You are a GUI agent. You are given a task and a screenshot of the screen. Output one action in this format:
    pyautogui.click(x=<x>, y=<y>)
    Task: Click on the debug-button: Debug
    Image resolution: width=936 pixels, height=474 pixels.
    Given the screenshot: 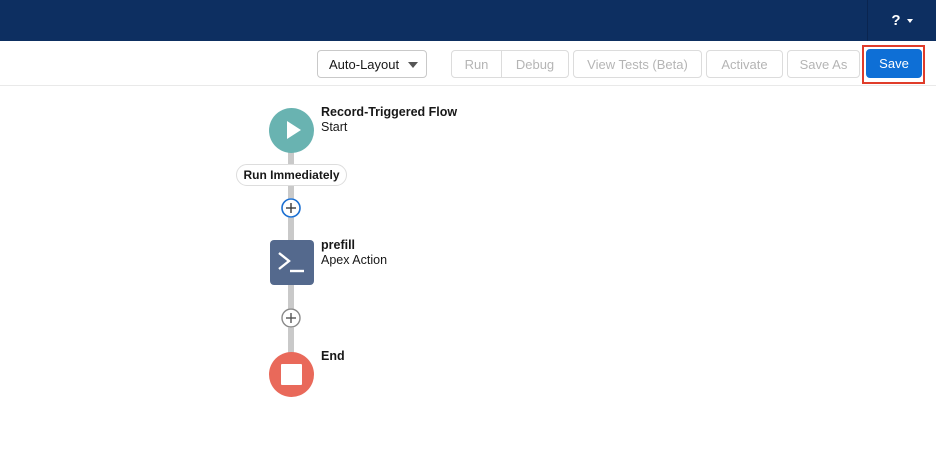 What is the action you would take?
    pyautogui.click(x=535, y=64)
    